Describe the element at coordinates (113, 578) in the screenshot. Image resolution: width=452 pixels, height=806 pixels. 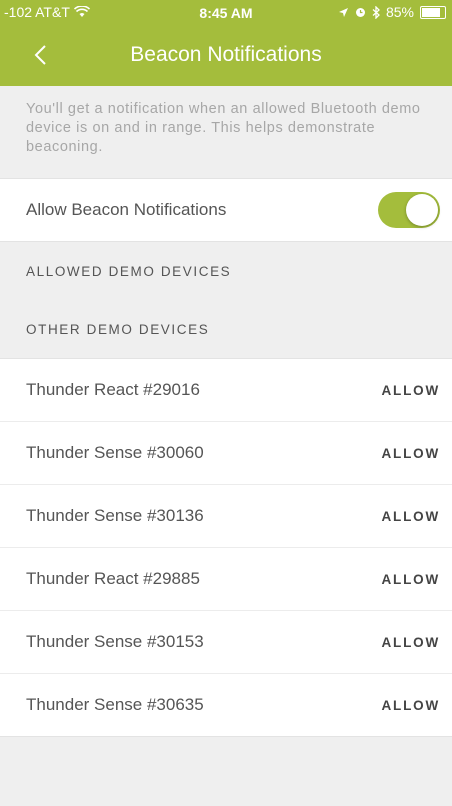
I see `device-name: Thunder React #29885` at that location.